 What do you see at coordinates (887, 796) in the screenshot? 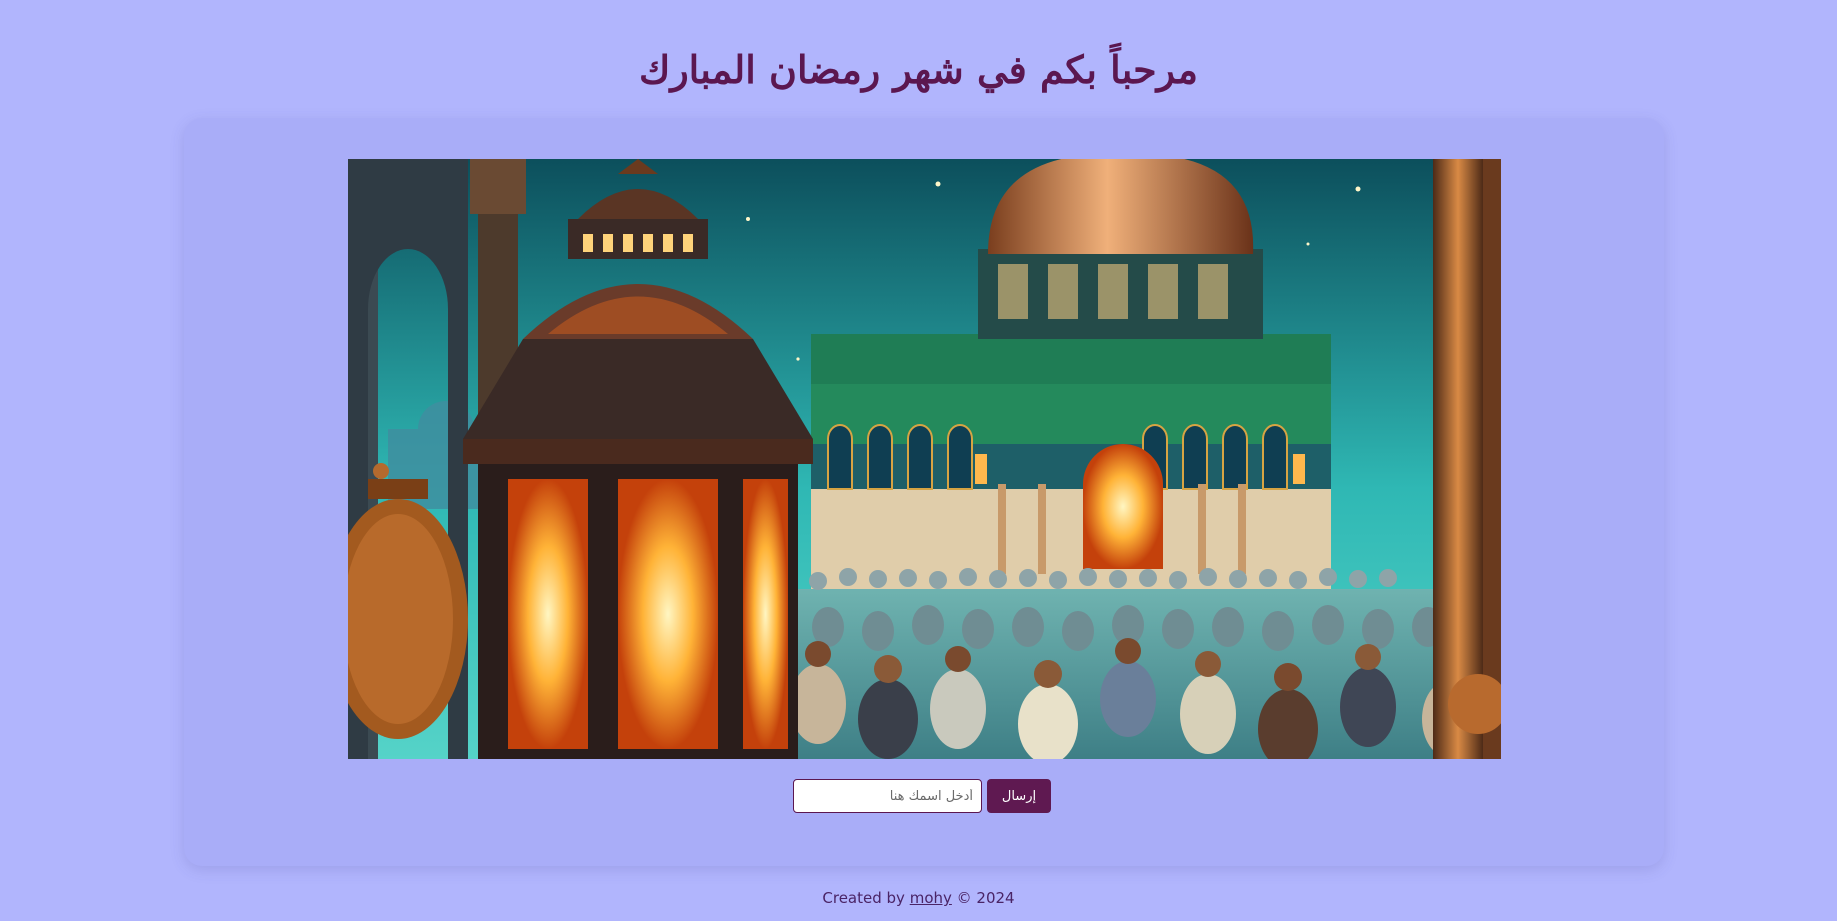
I see `name-input` at bounding box center [887, 796].